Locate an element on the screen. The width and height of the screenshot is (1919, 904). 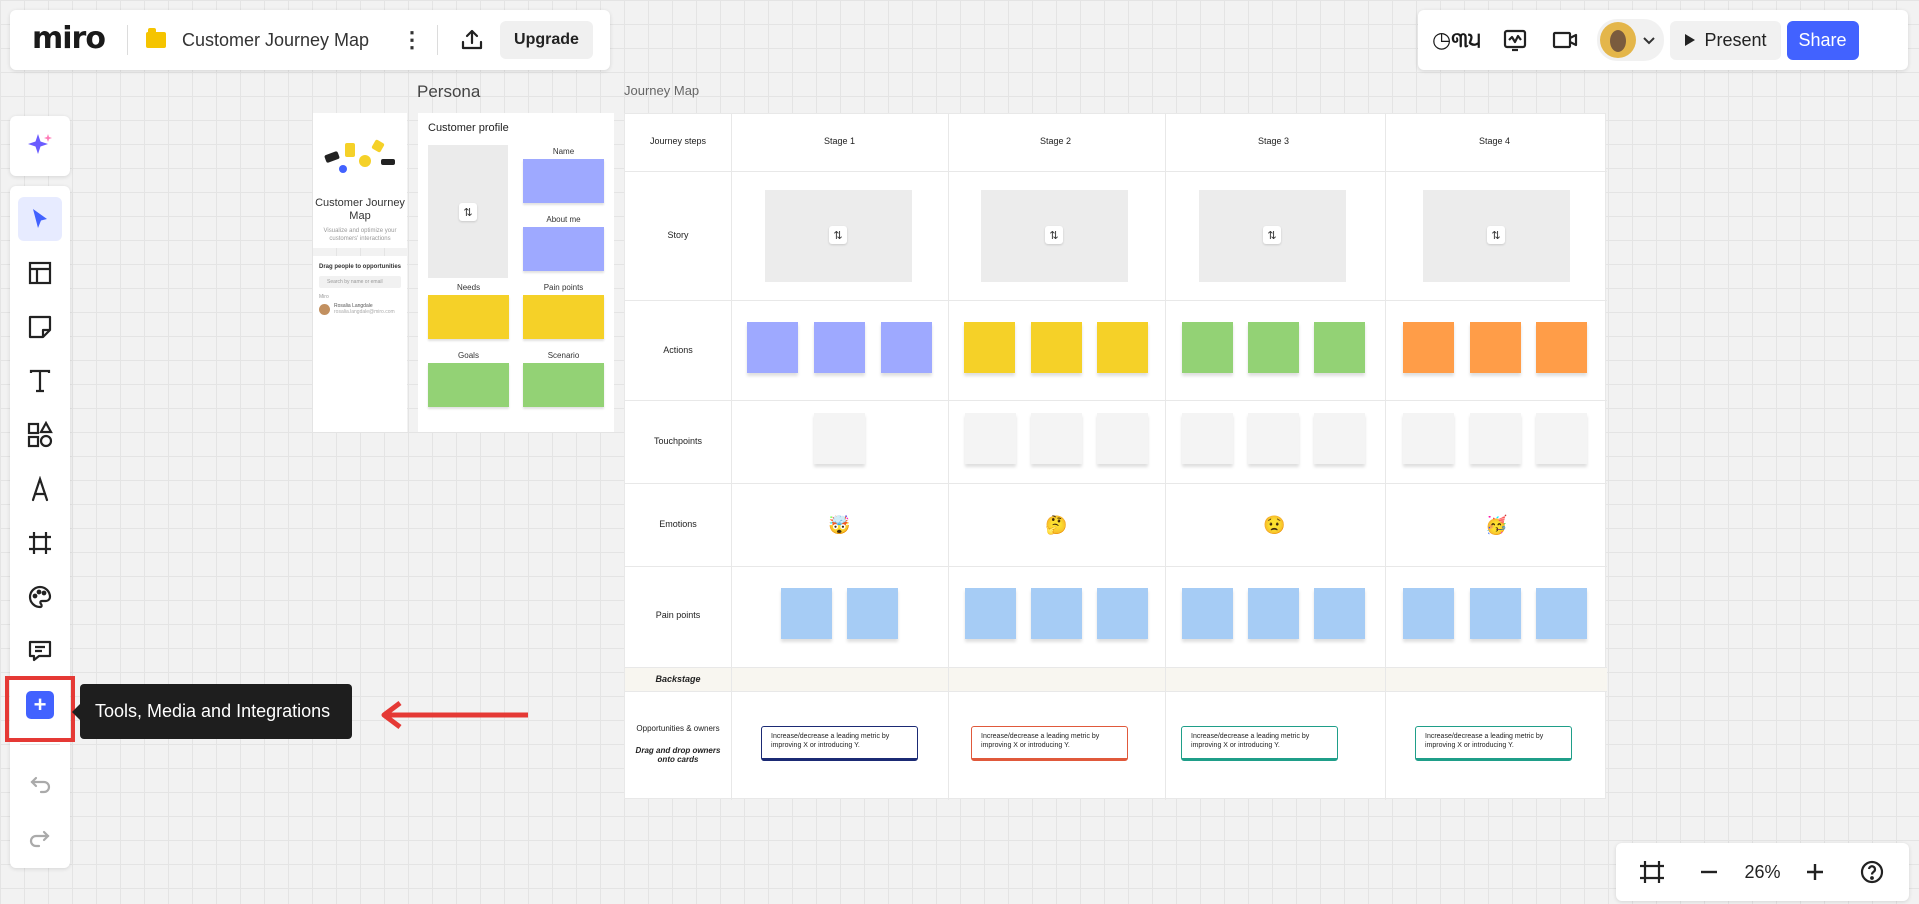
scenario-sticky is located at coordinates (563, 385).